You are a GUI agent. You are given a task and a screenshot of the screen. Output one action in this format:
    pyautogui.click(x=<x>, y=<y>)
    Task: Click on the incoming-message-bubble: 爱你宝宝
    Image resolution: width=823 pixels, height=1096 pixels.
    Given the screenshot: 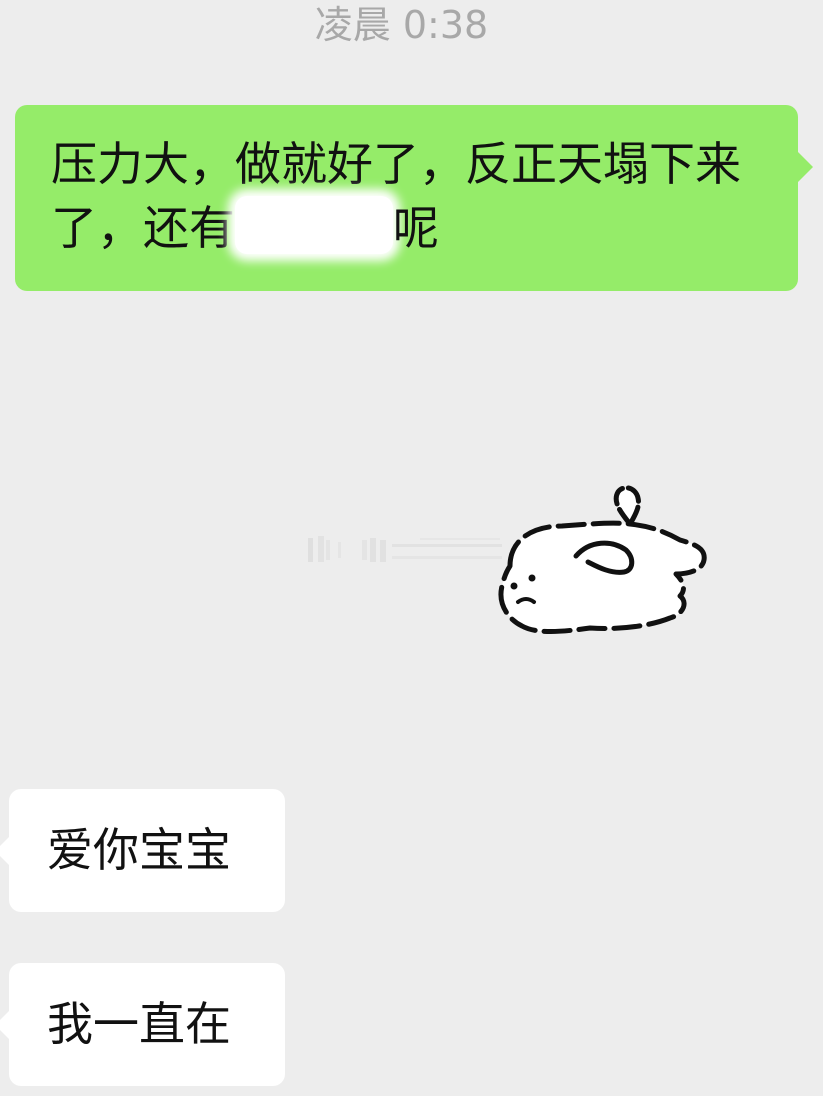 What is the action you would take?
    pyautogui.click(x=142, y=850)
    